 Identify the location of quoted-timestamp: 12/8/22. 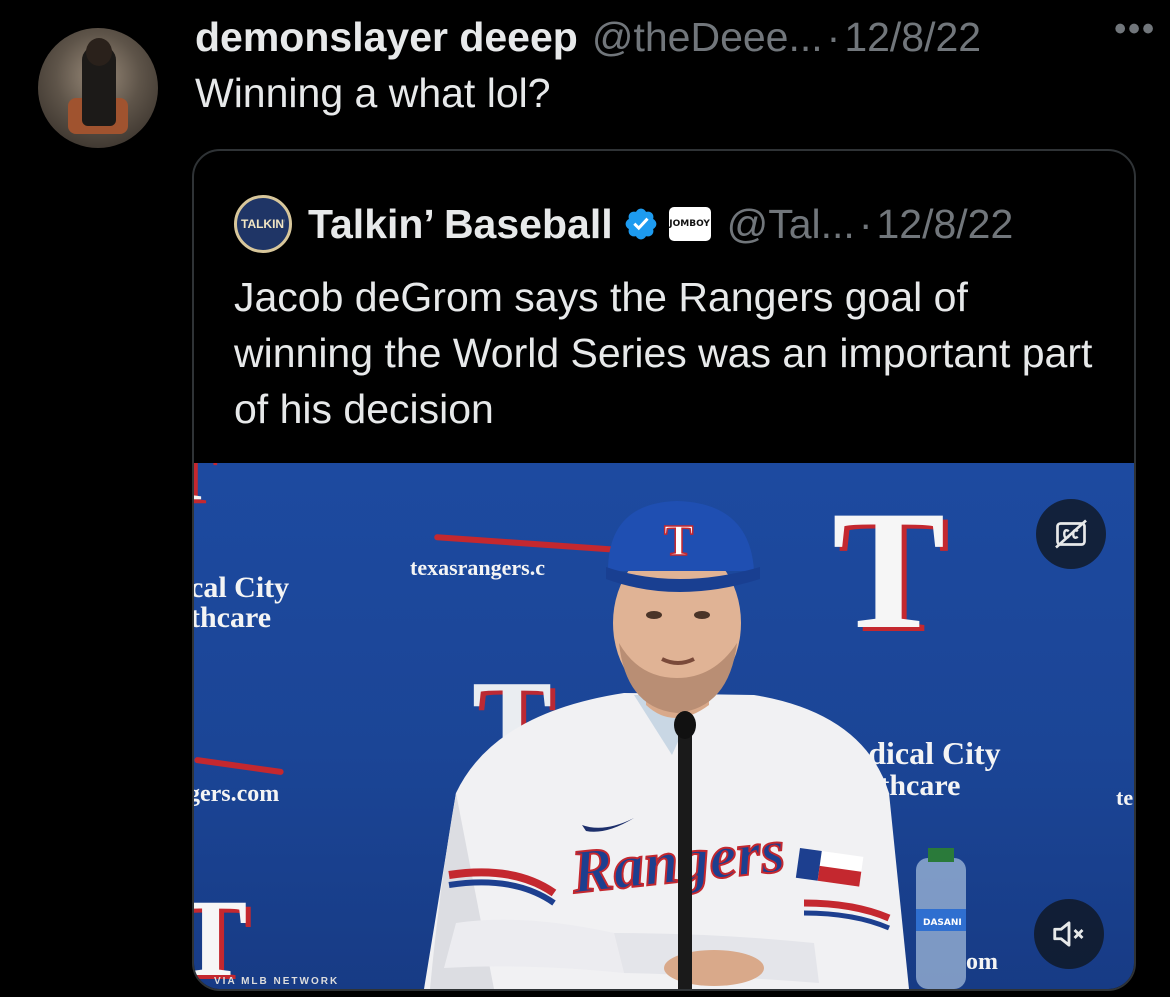
(944, 224).